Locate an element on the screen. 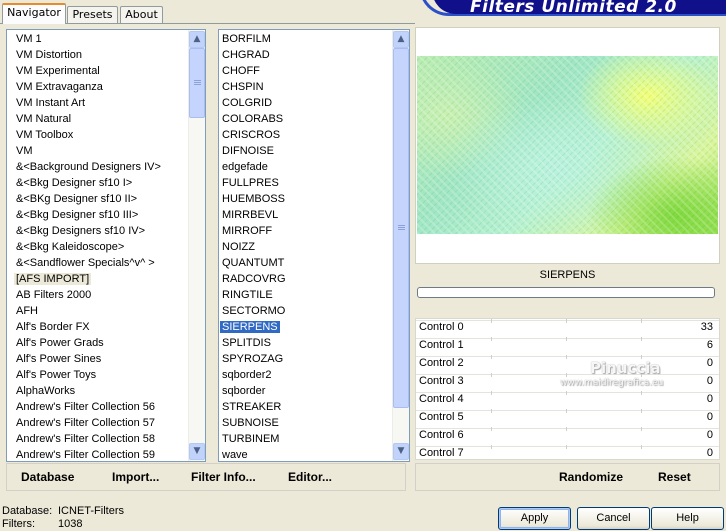 Image resolution: width=726 pixels, height=531 pixels. list-item: Alf's Border FX is located at coordinates (97, 327).